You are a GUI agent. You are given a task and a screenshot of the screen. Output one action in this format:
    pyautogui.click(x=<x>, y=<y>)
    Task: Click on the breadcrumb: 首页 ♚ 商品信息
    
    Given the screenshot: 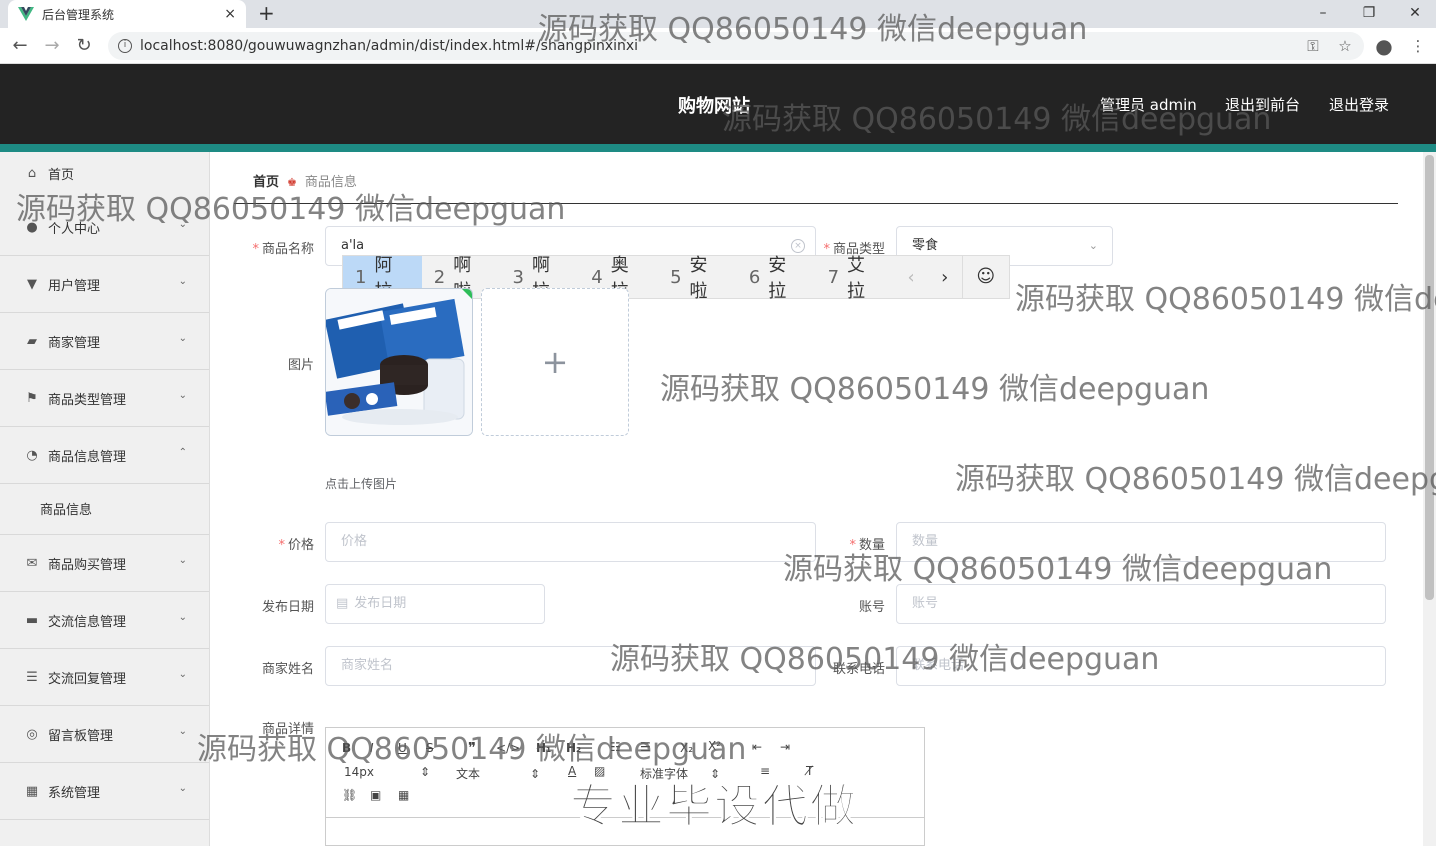 What is the action you would take?
    pyautogui.click(x=305, y=180)
    